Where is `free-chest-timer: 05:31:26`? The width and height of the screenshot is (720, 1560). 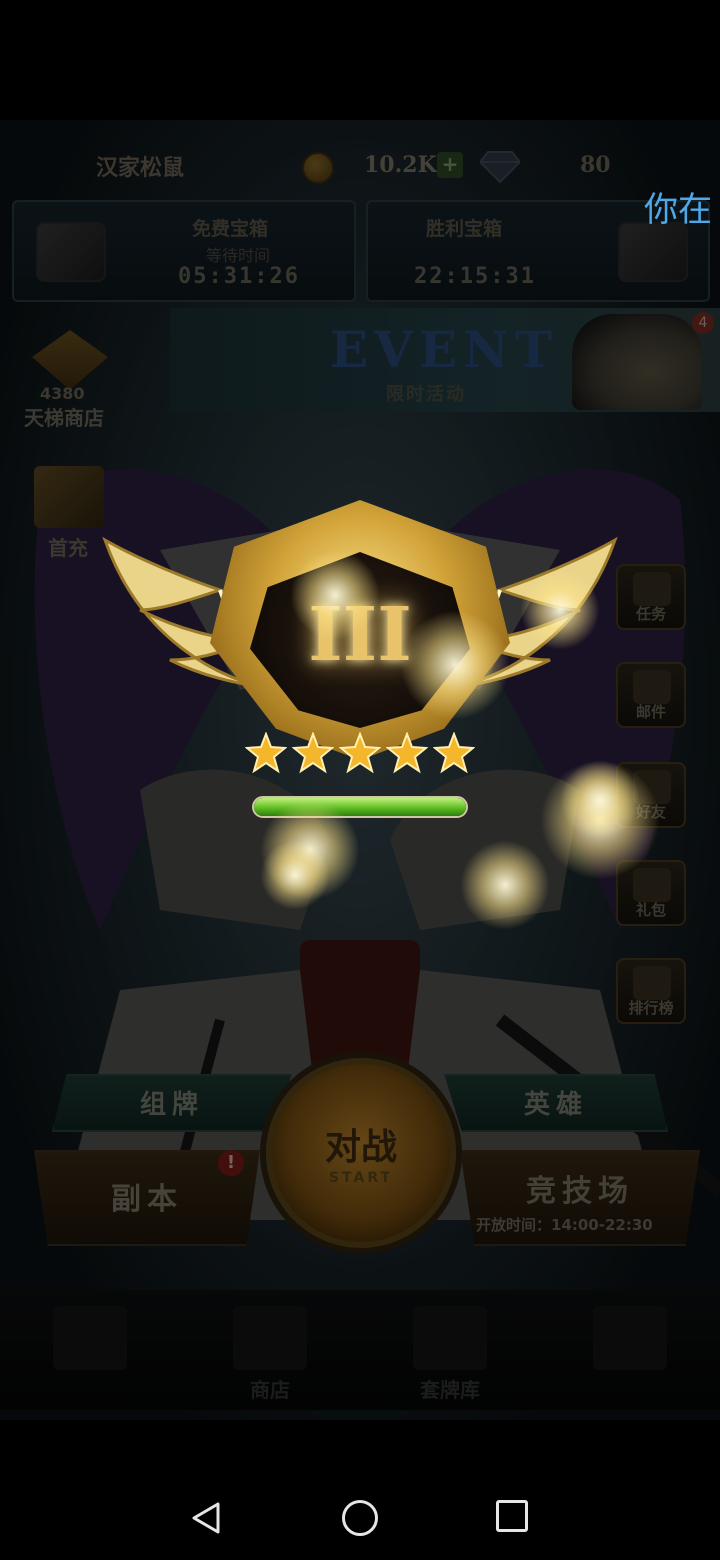
free-chest-timer: 05:31:26 is located at coordinates (239, 276).